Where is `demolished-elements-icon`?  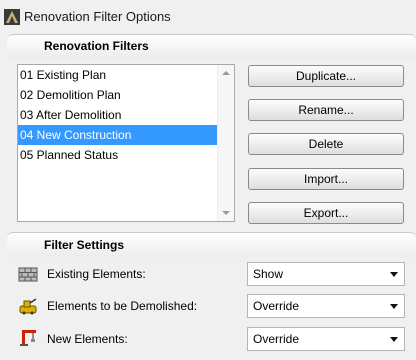 demolished-elements-icon is located at coordinates (28, 306).